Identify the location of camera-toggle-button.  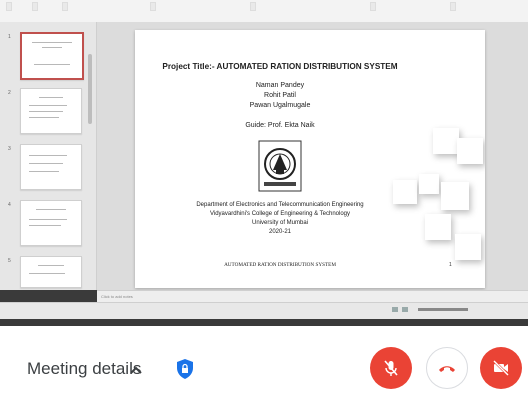
(501, 368).